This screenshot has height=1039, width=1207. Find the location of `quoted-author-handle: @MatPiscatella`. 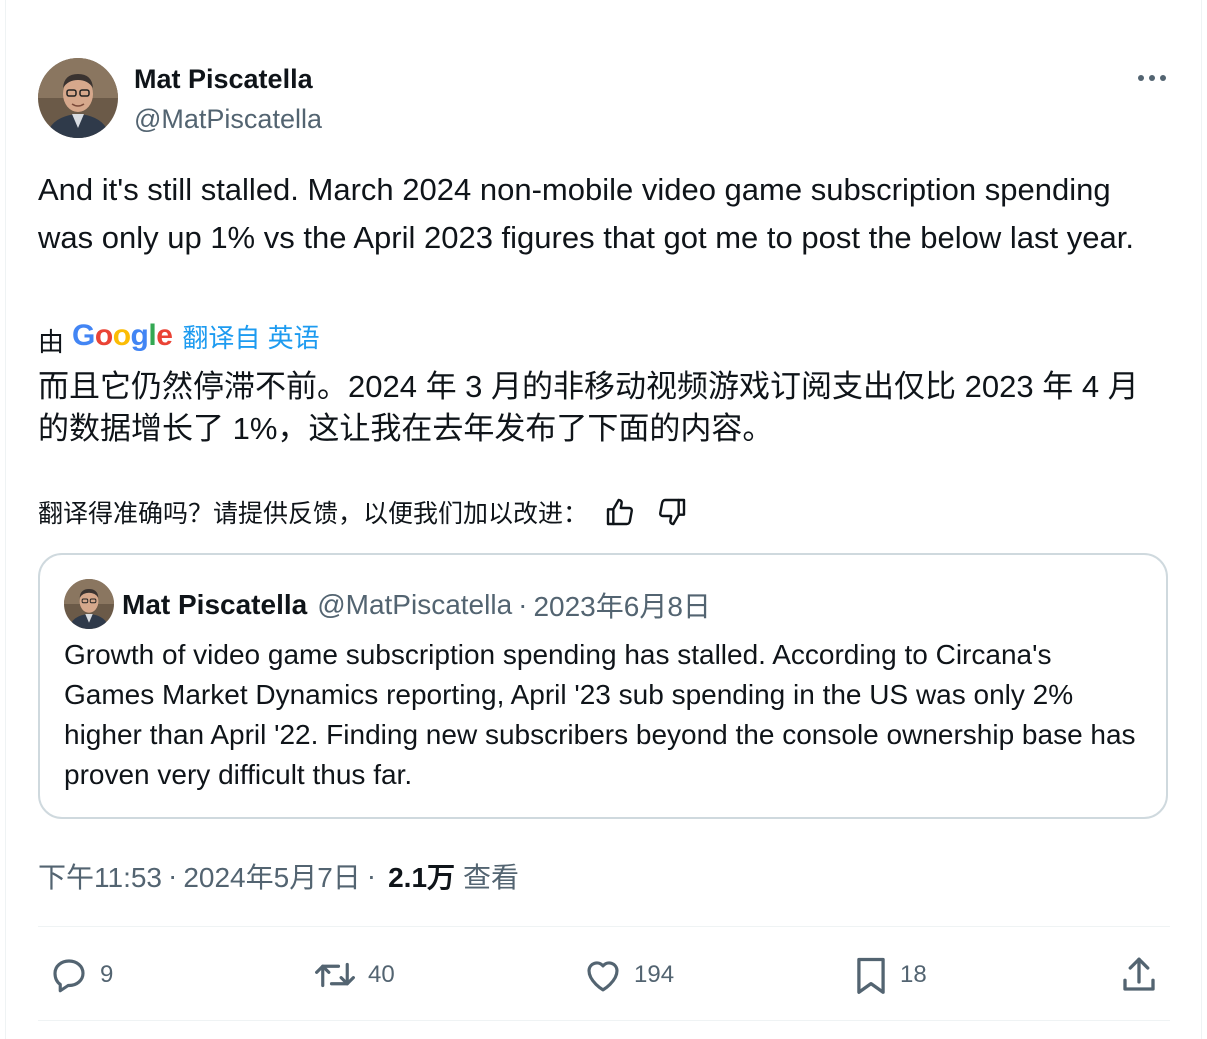

quoted-author-handle: @MatPiscatella is located at coordinates (415, 604).